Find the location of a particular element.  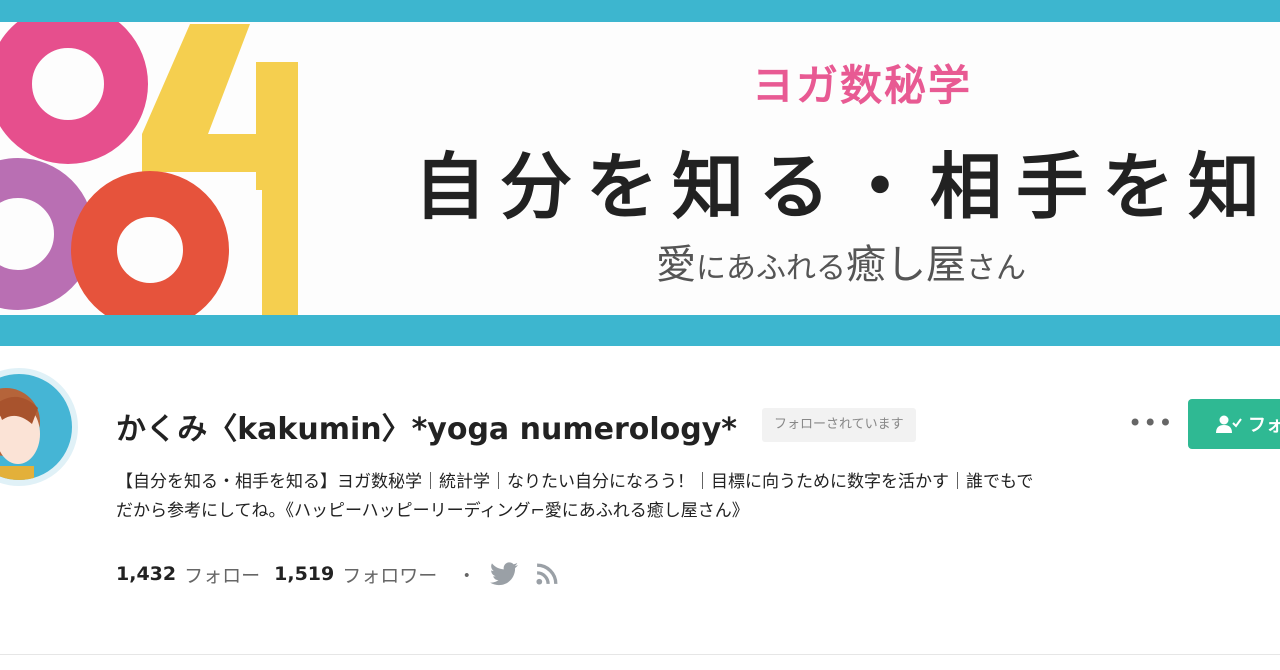

art-pink-ring is located at coordinates (74, 93).